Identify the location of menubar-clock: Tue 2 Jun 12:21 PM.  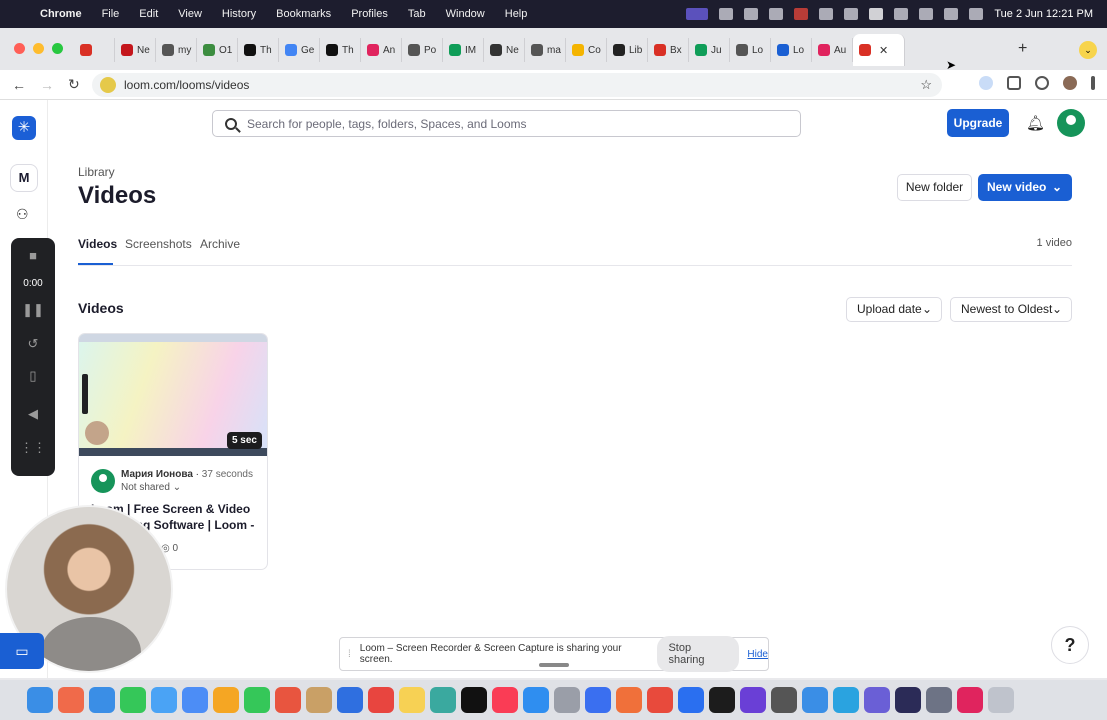
(1043, 14).